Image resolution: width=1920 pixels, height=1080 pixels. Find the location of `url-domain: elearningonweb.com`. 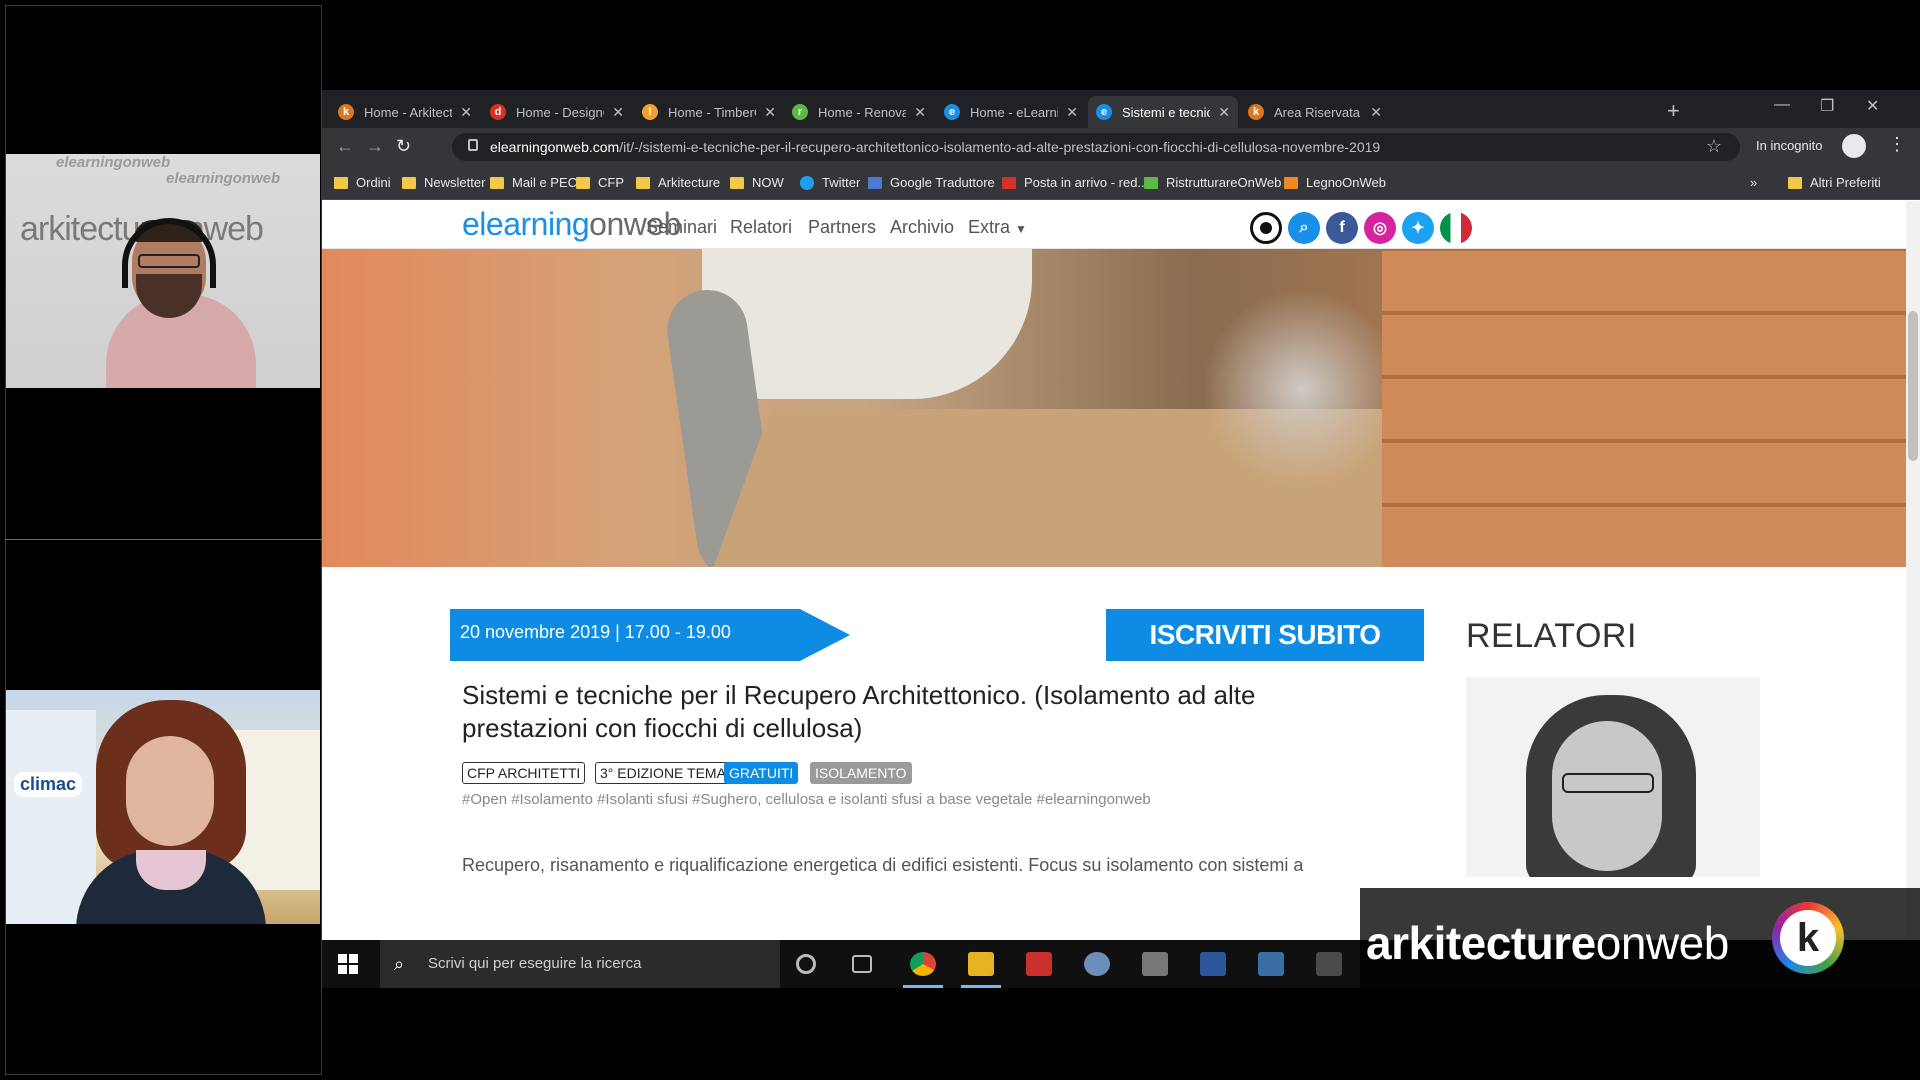

url-domain: elearningonweb.com is located at coordinates (555, 147).